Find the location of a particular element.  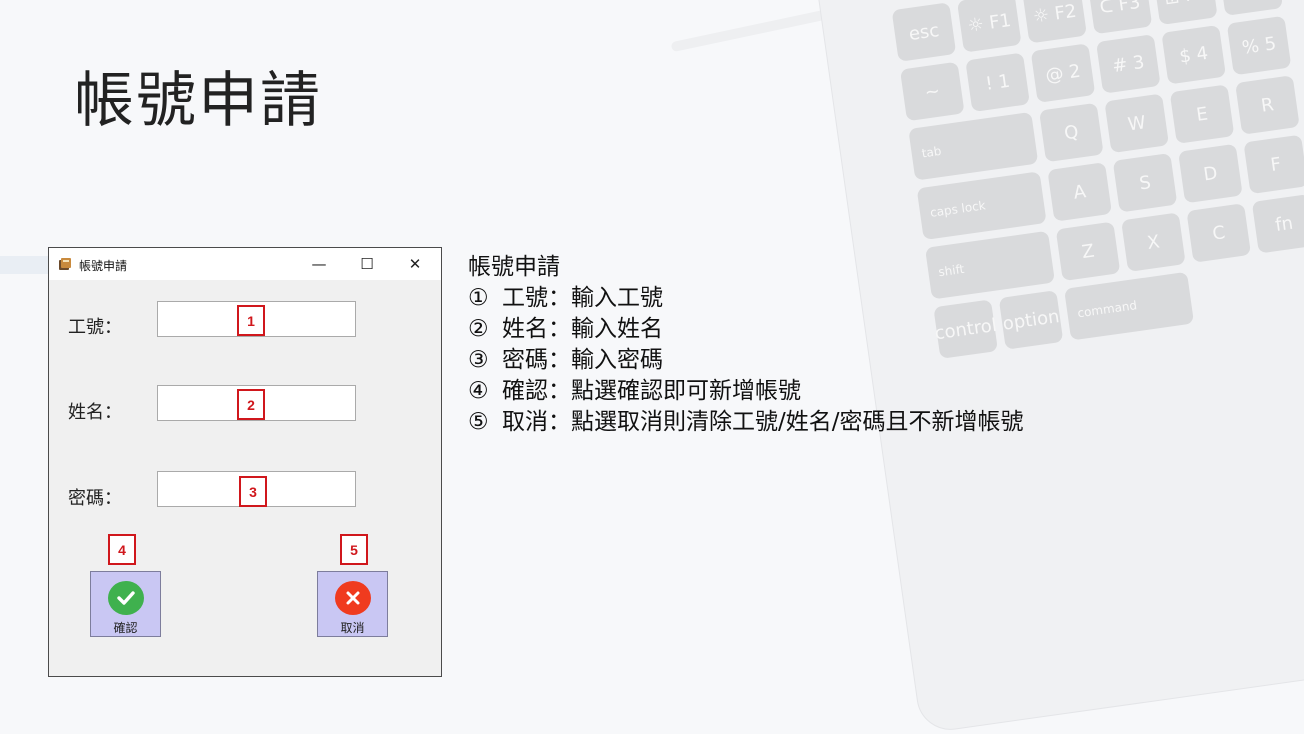

keyboard-key: F is located at coordinates (1273, 164).